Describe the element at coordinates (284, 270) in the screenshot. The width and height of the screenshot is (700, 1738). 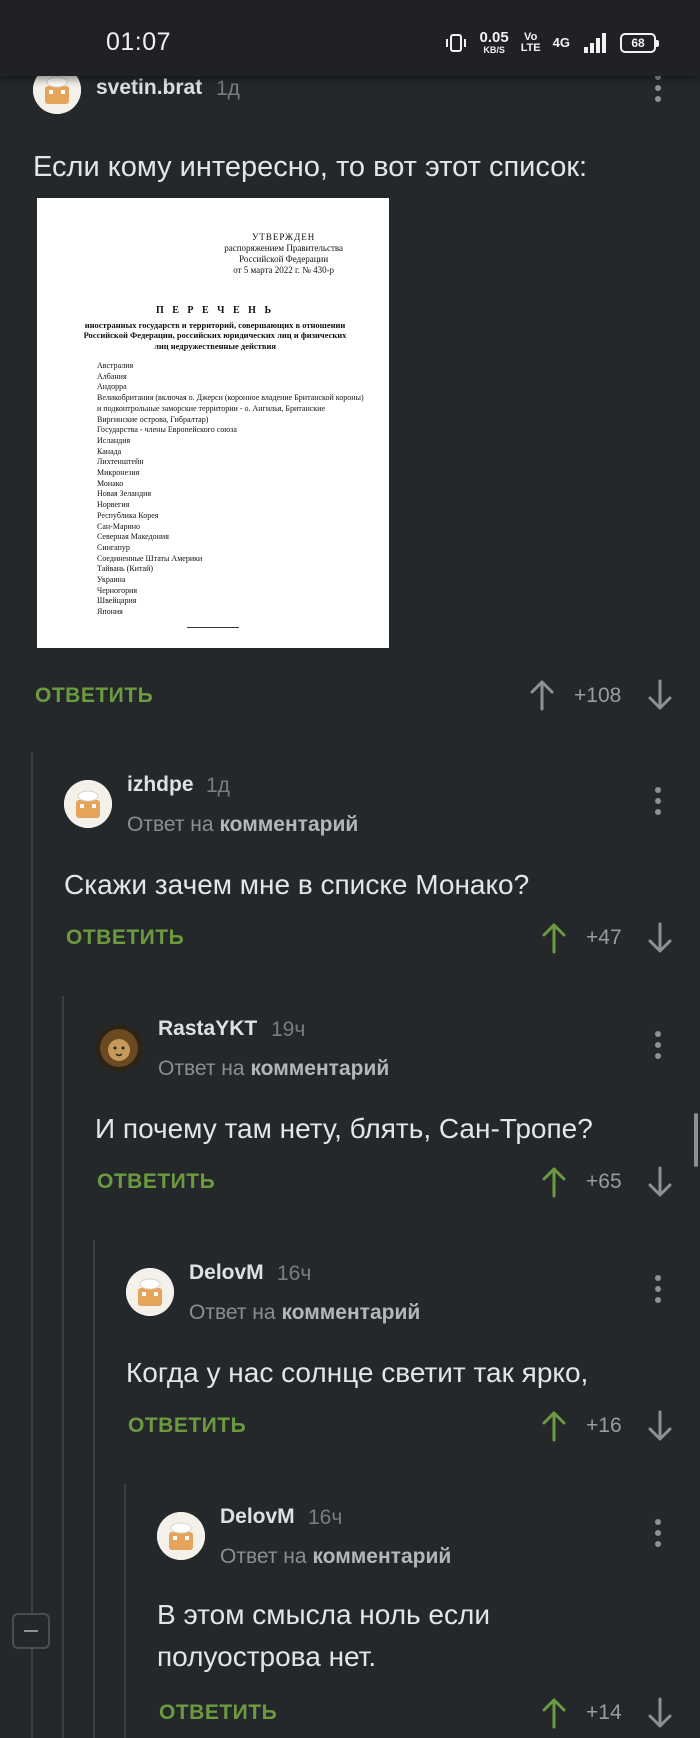
I see `document-approved-line: от 5 марта 2022 г. № 430-р` at that location.